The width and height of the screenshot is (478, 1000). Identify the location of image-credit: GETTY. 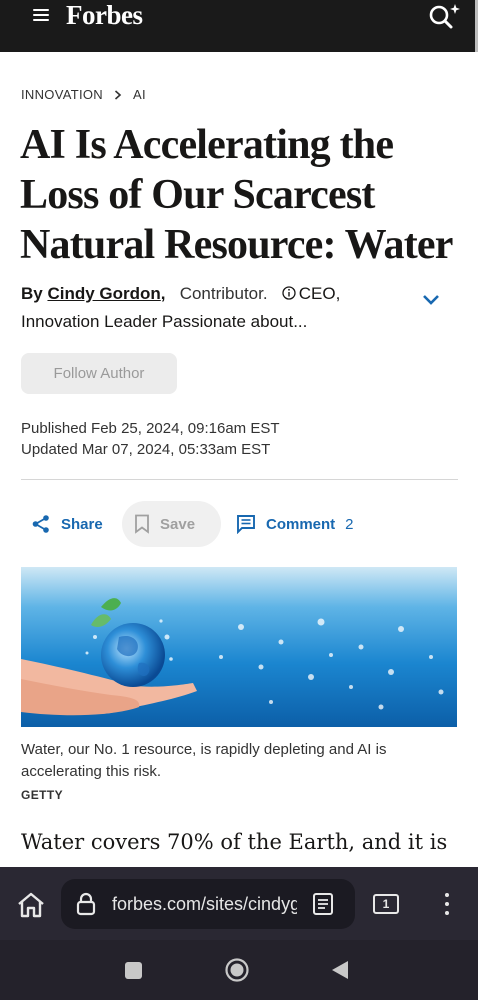
(42, 795).